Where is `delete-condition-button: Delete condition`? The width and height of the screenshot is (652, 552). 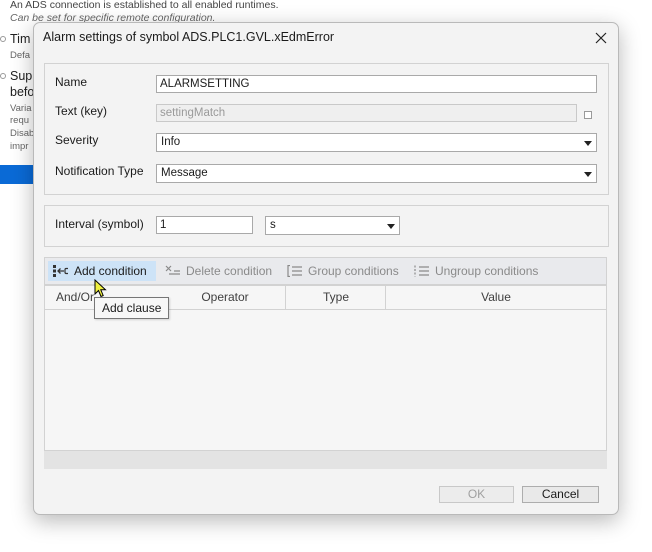
delete-condition-button: Delete condition is located at coordinates (218, 271).